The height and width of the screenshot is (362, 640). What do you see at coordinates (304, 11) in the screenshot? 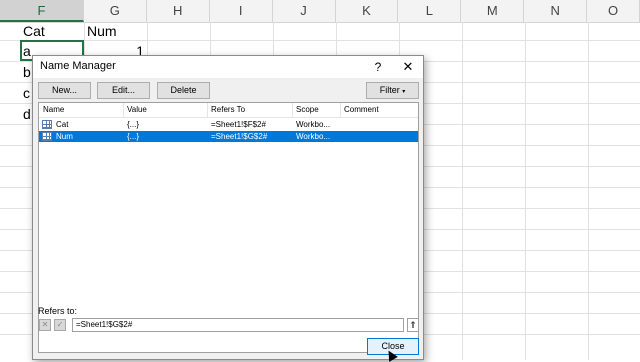
I see `column-header-j: J` at bounding box center [304, 11].